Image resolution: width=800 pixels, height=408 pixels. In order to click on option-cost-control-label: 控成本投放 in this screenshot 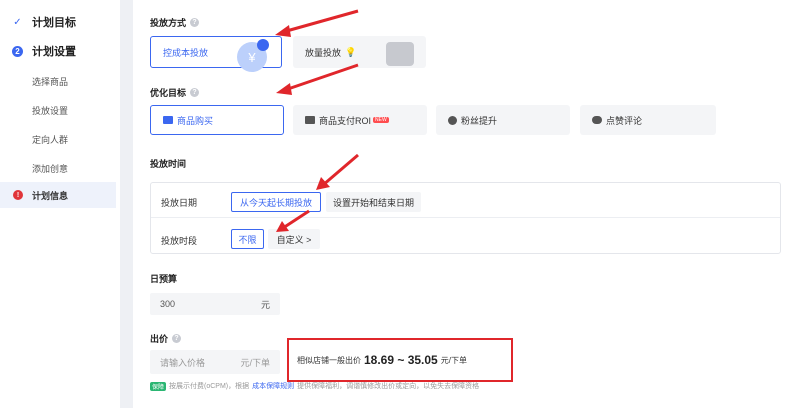, I will do `click(186, 52)`.